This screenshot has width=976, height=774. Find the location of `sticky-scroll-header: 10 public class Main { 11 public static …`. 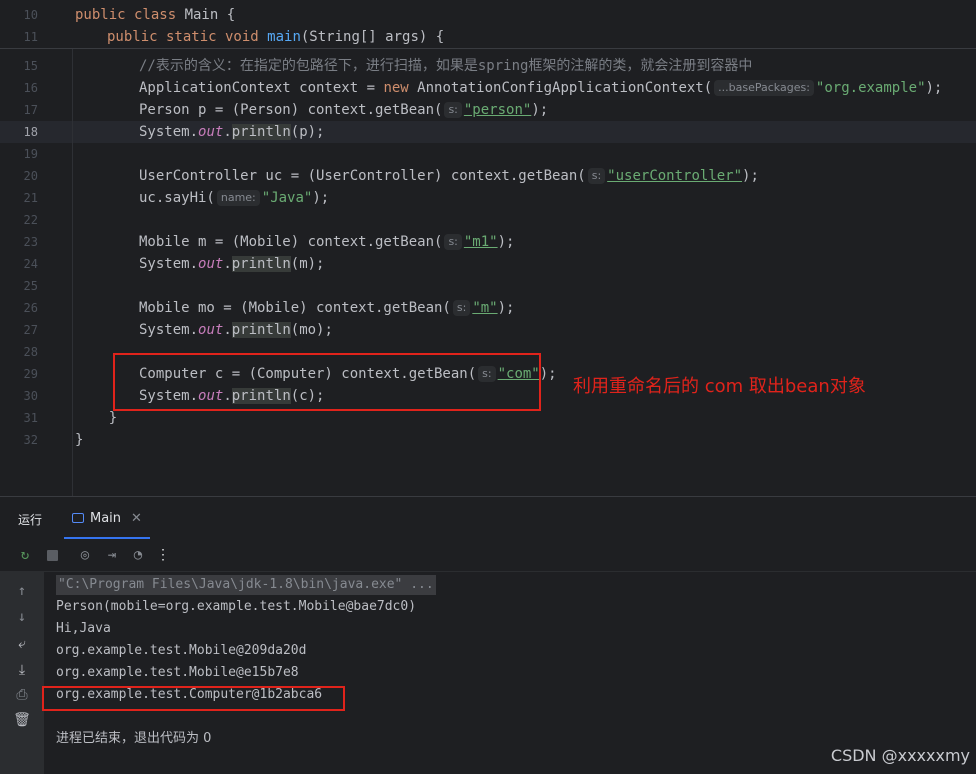

sticky-scroll-header: 10 public class Main { 11 public static … is located at coordinates (488, 24).